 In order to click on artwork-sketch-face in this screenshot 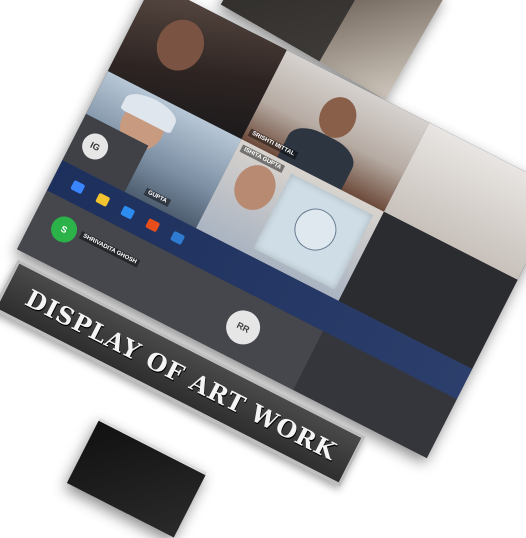, I will do `click(315, 229)`.